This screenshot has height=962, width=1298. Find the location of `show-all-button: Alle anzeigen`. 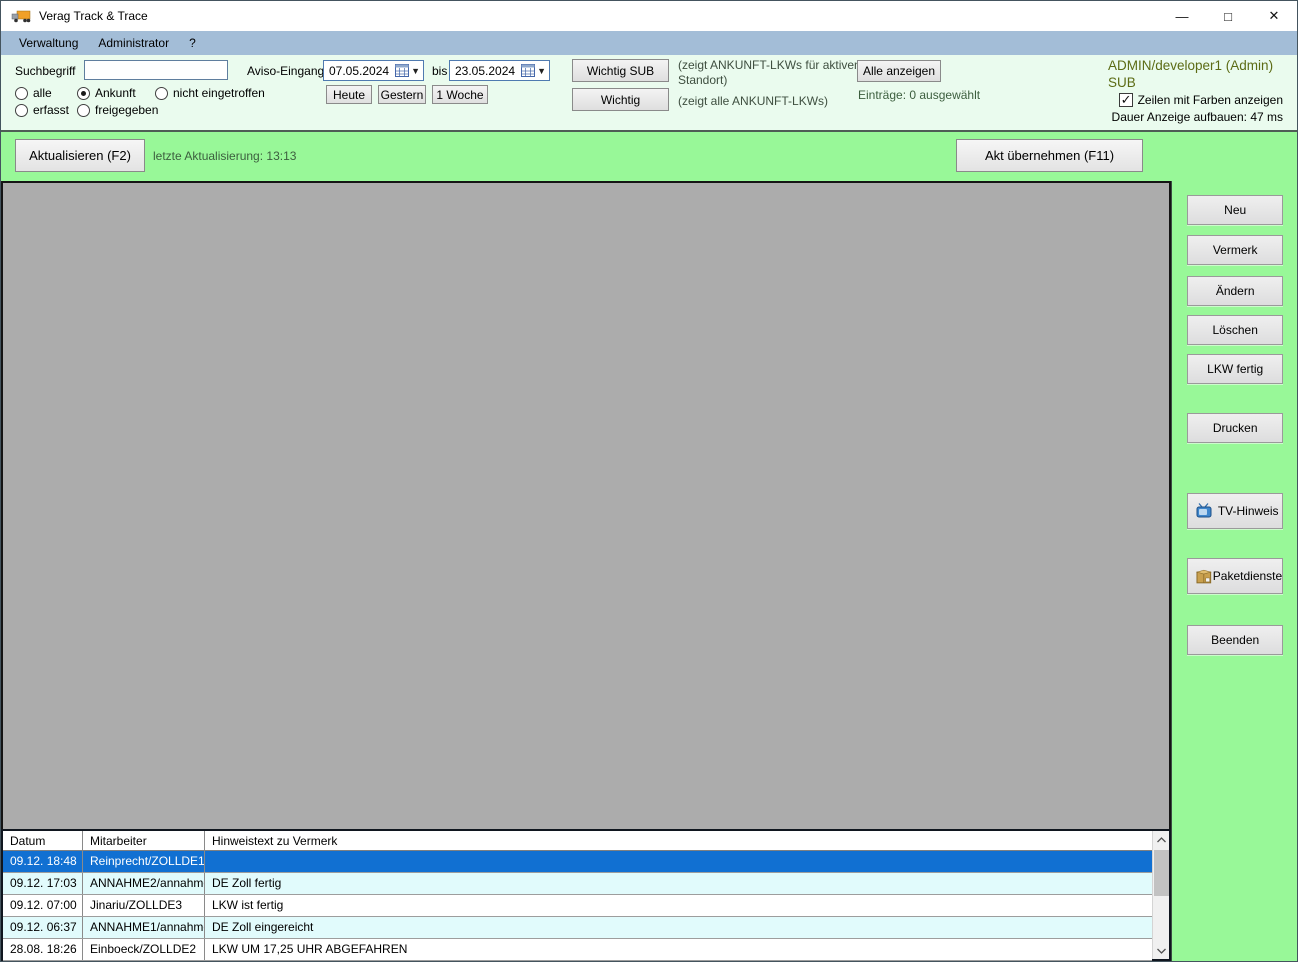

show-all-button: Alle anzeigen is located at coordinates (899, 71).